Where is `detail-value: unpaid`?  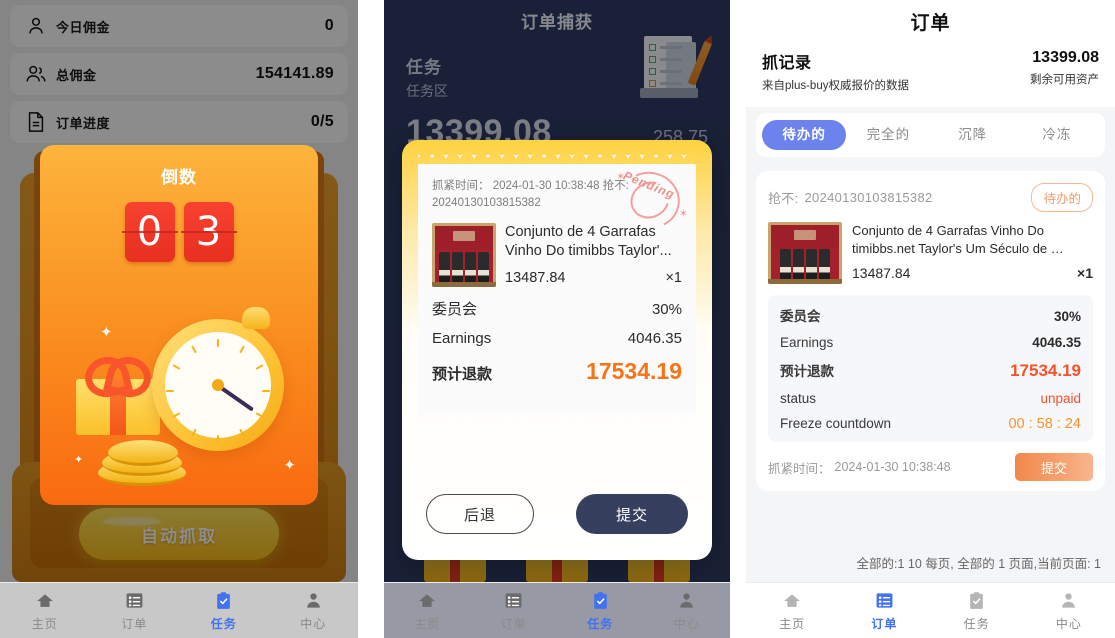 detail-value: unpaid is located at coordinates (1060, 398).